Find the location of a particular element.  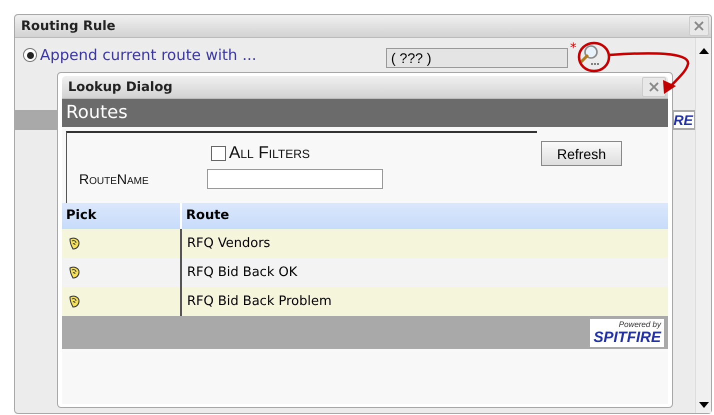

table-cell-text: RFQ Vendors is located at coordinates (228, 244).